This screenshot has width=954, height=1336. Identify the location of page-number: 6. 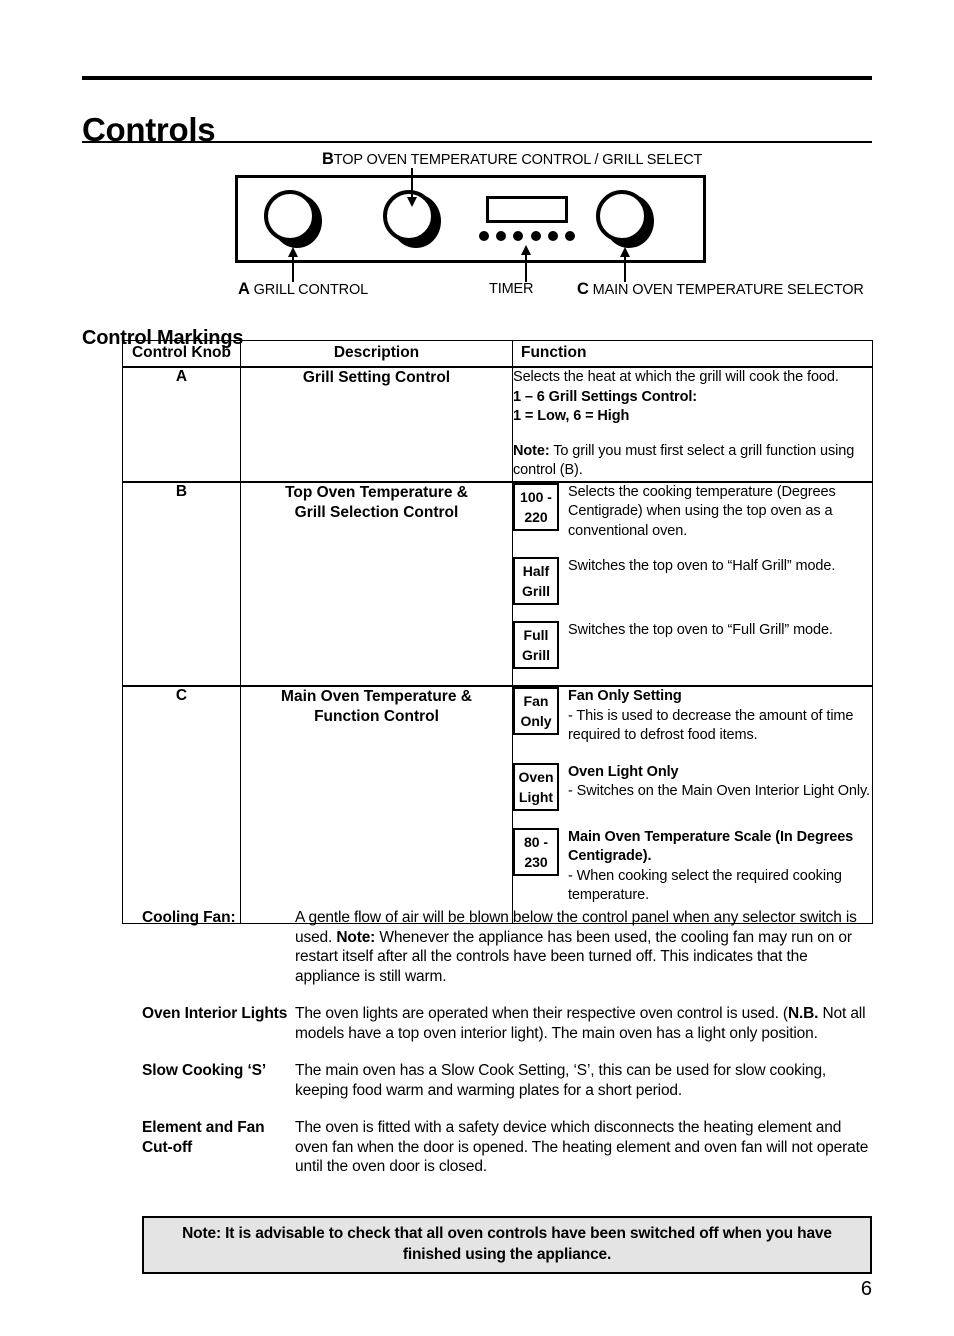
(866, 1289).